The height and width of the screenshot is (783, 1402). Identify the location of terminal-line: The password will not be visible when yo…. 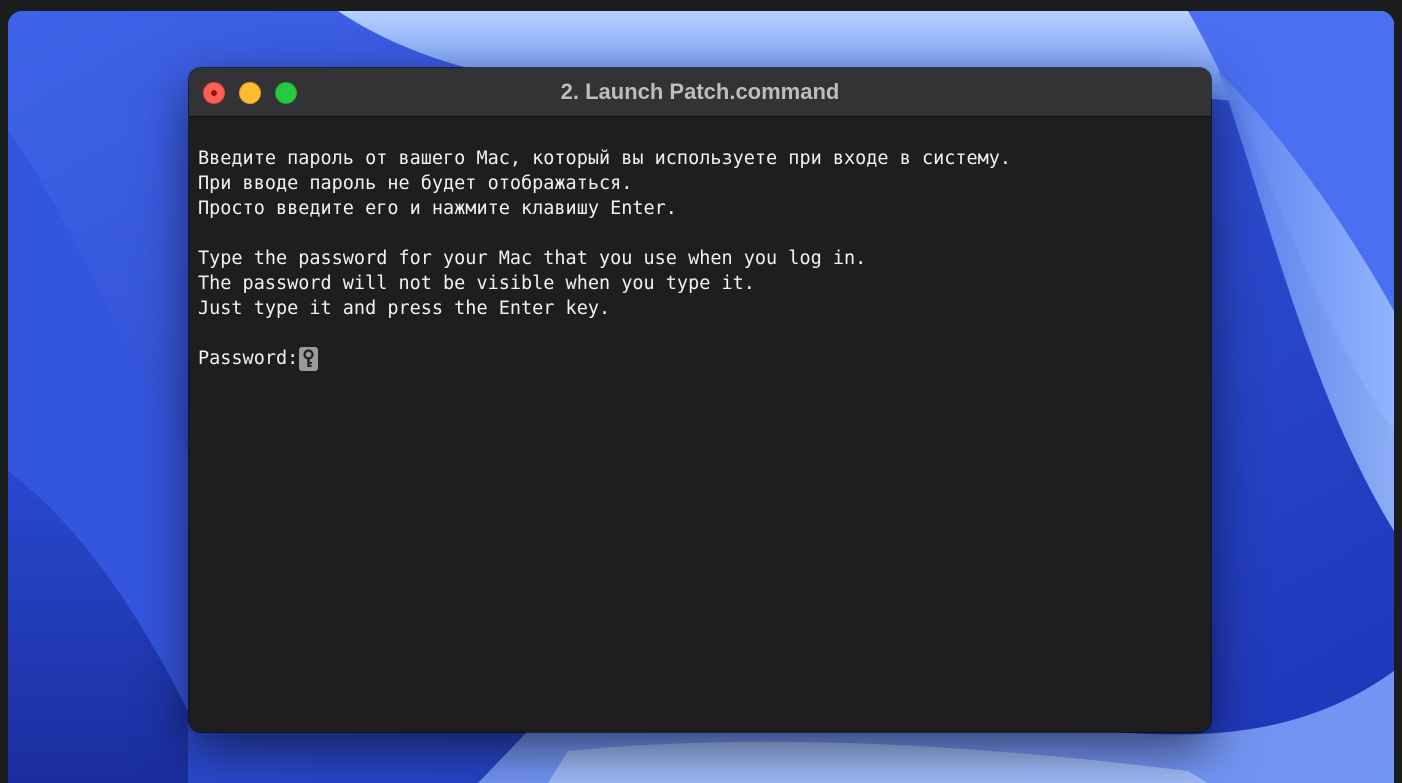
(476, 283).